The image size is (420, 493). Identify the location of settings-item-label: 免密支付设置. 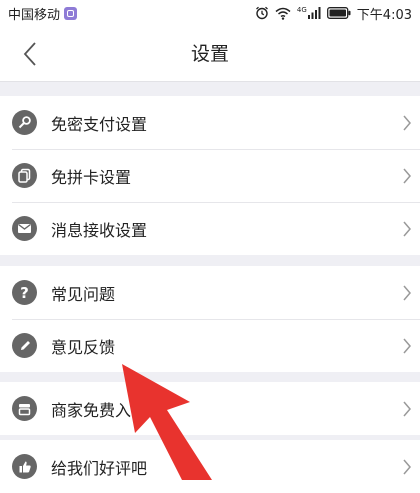
(99, 124).